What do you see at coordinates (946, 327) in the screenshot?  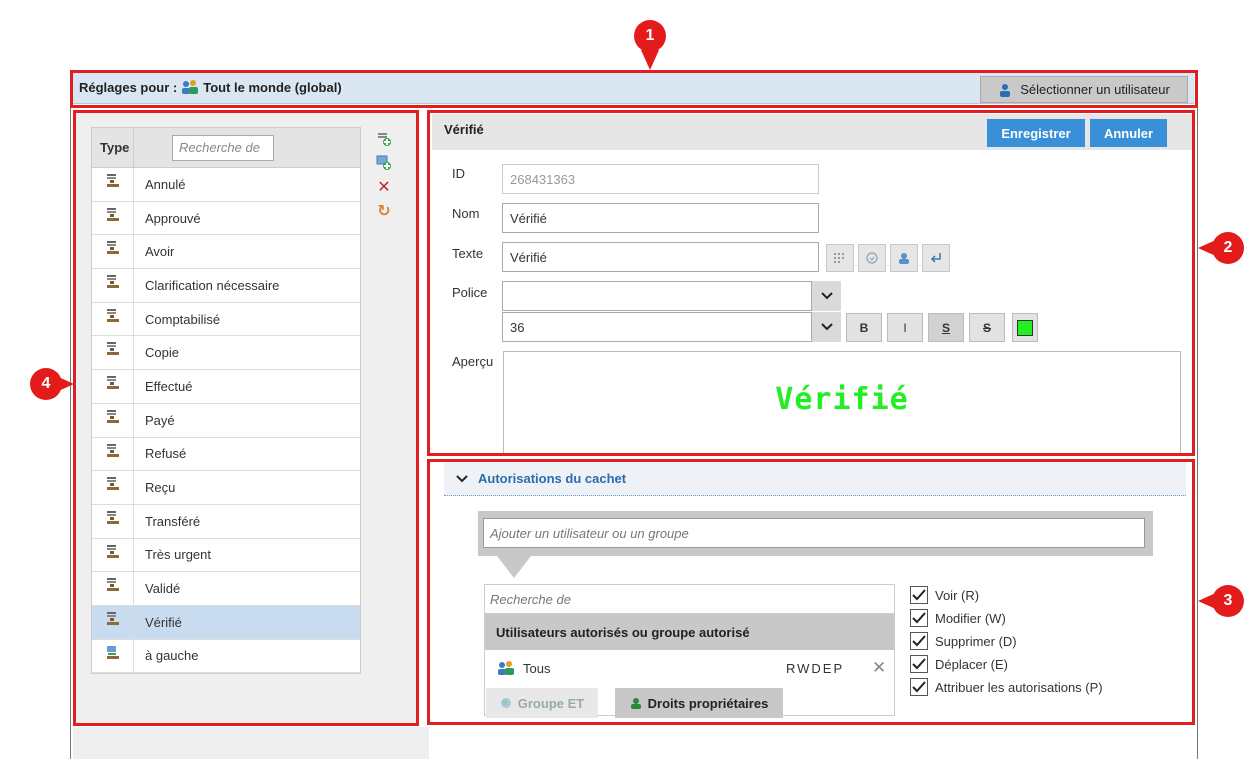 I see `underline-button: S` at bounding box center [946, 327].